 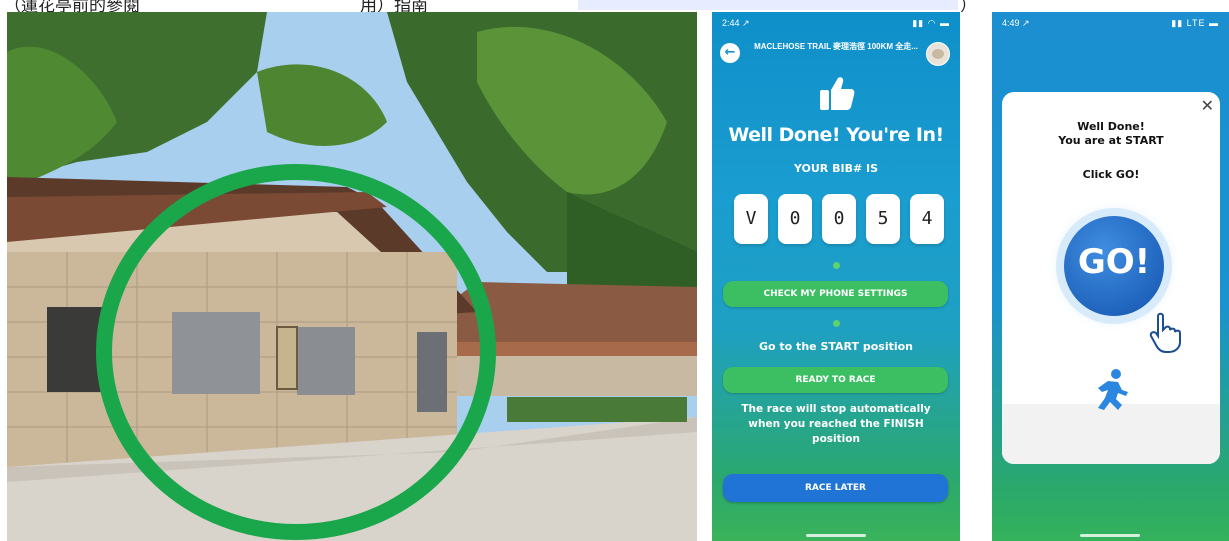 What do you see at coordinates (1111, 174) in the screenshot?
I see `click-go-text: Click GO!` at bounding box center [1111, 174].